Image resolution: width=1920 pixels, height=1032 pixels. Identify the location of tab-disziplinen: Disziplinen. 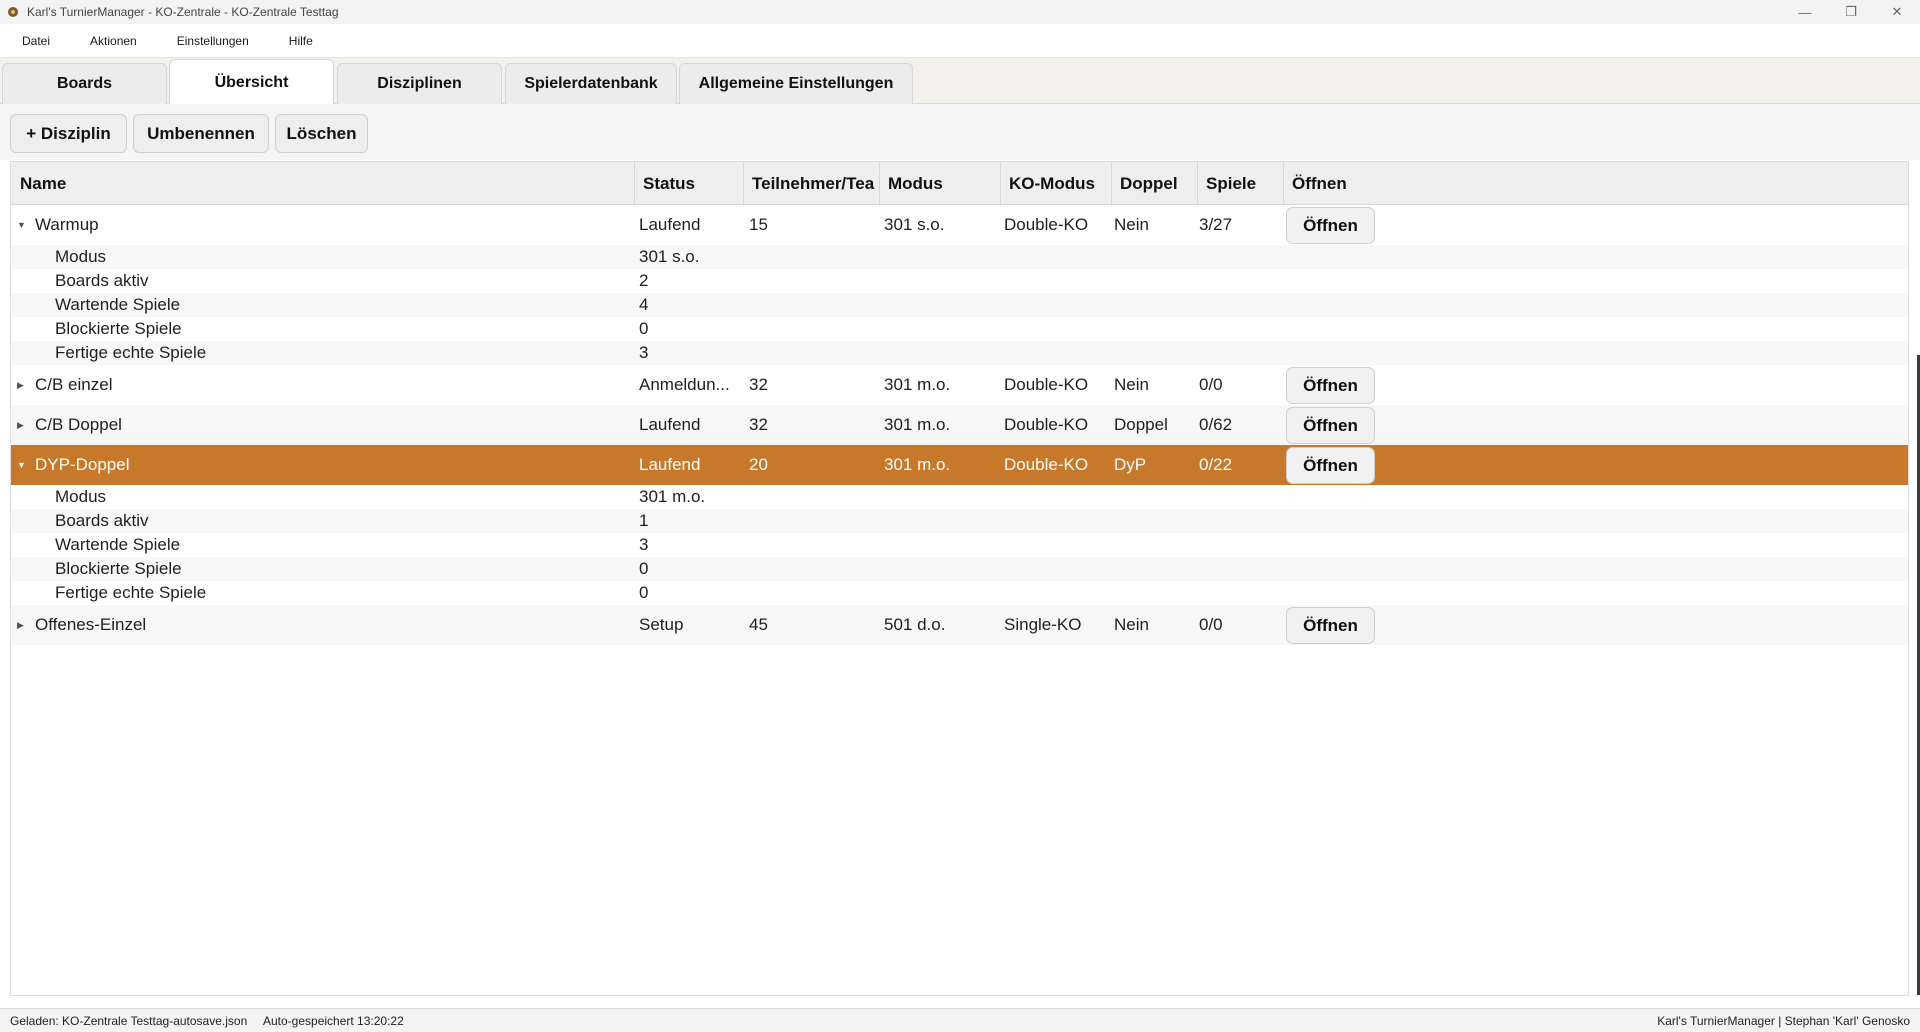
(419, 83).